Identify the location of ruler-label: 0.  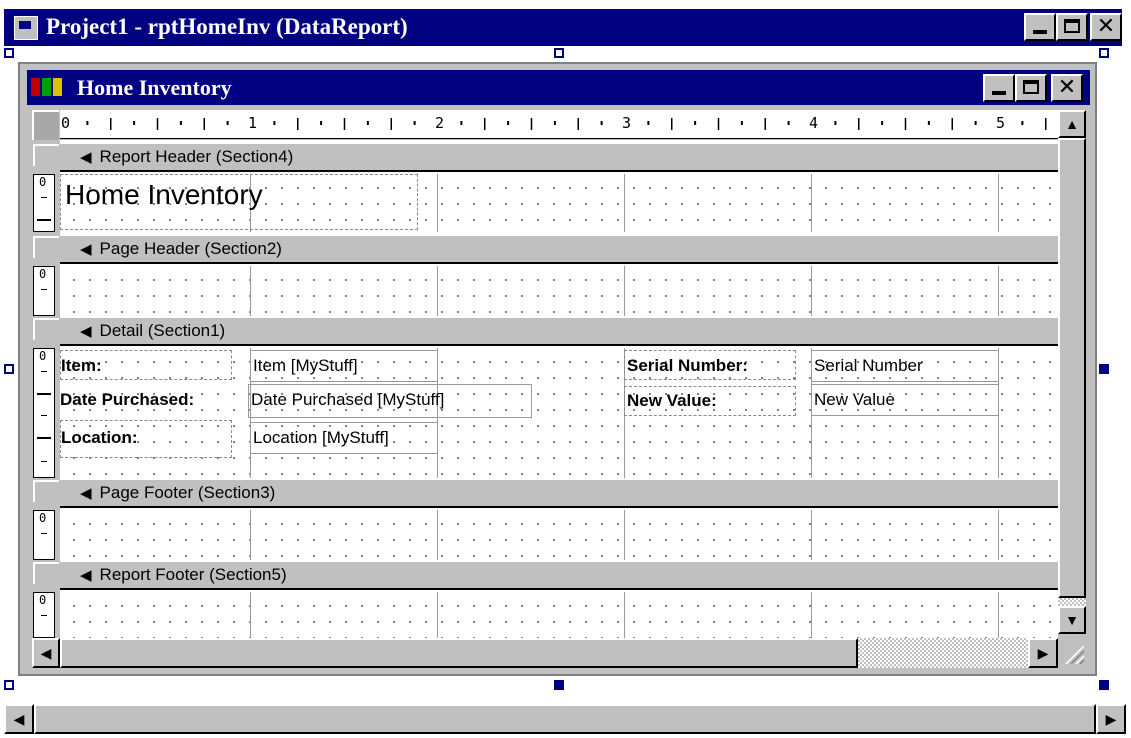
(65, 123).